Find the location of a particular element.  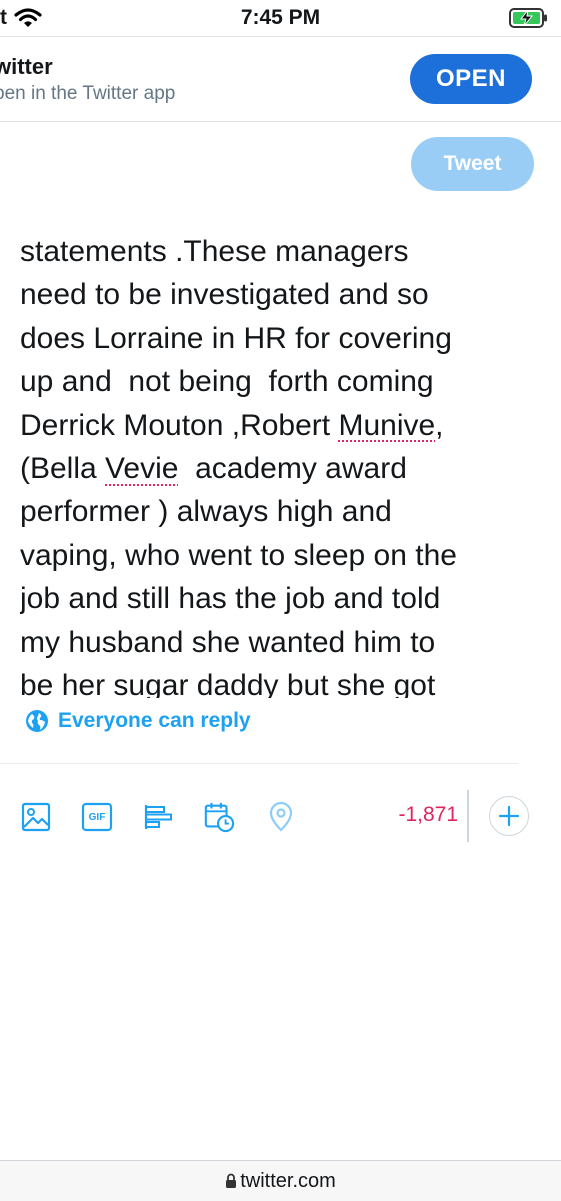

open-in-app-button: OPEN is located at coordinates (471, 79).